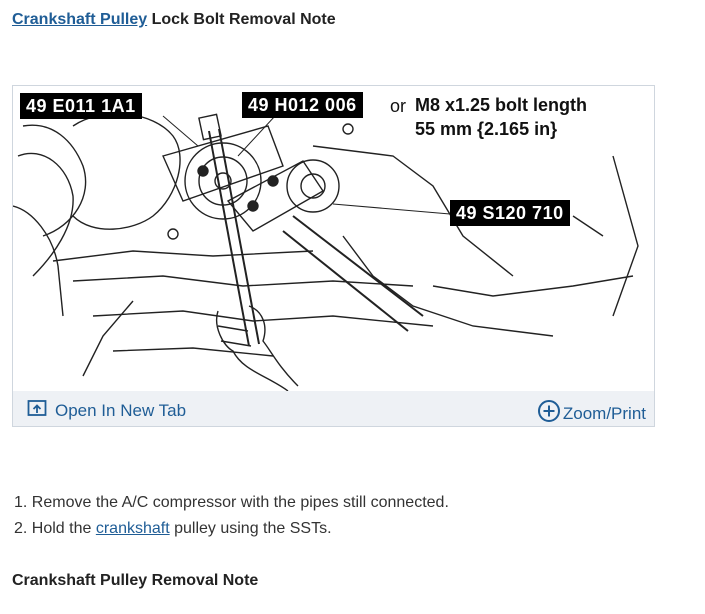  Describe the element at coordinates (510, 213) in the screenshot. I see `callout-tool-3: 49 S120 710` at that location.